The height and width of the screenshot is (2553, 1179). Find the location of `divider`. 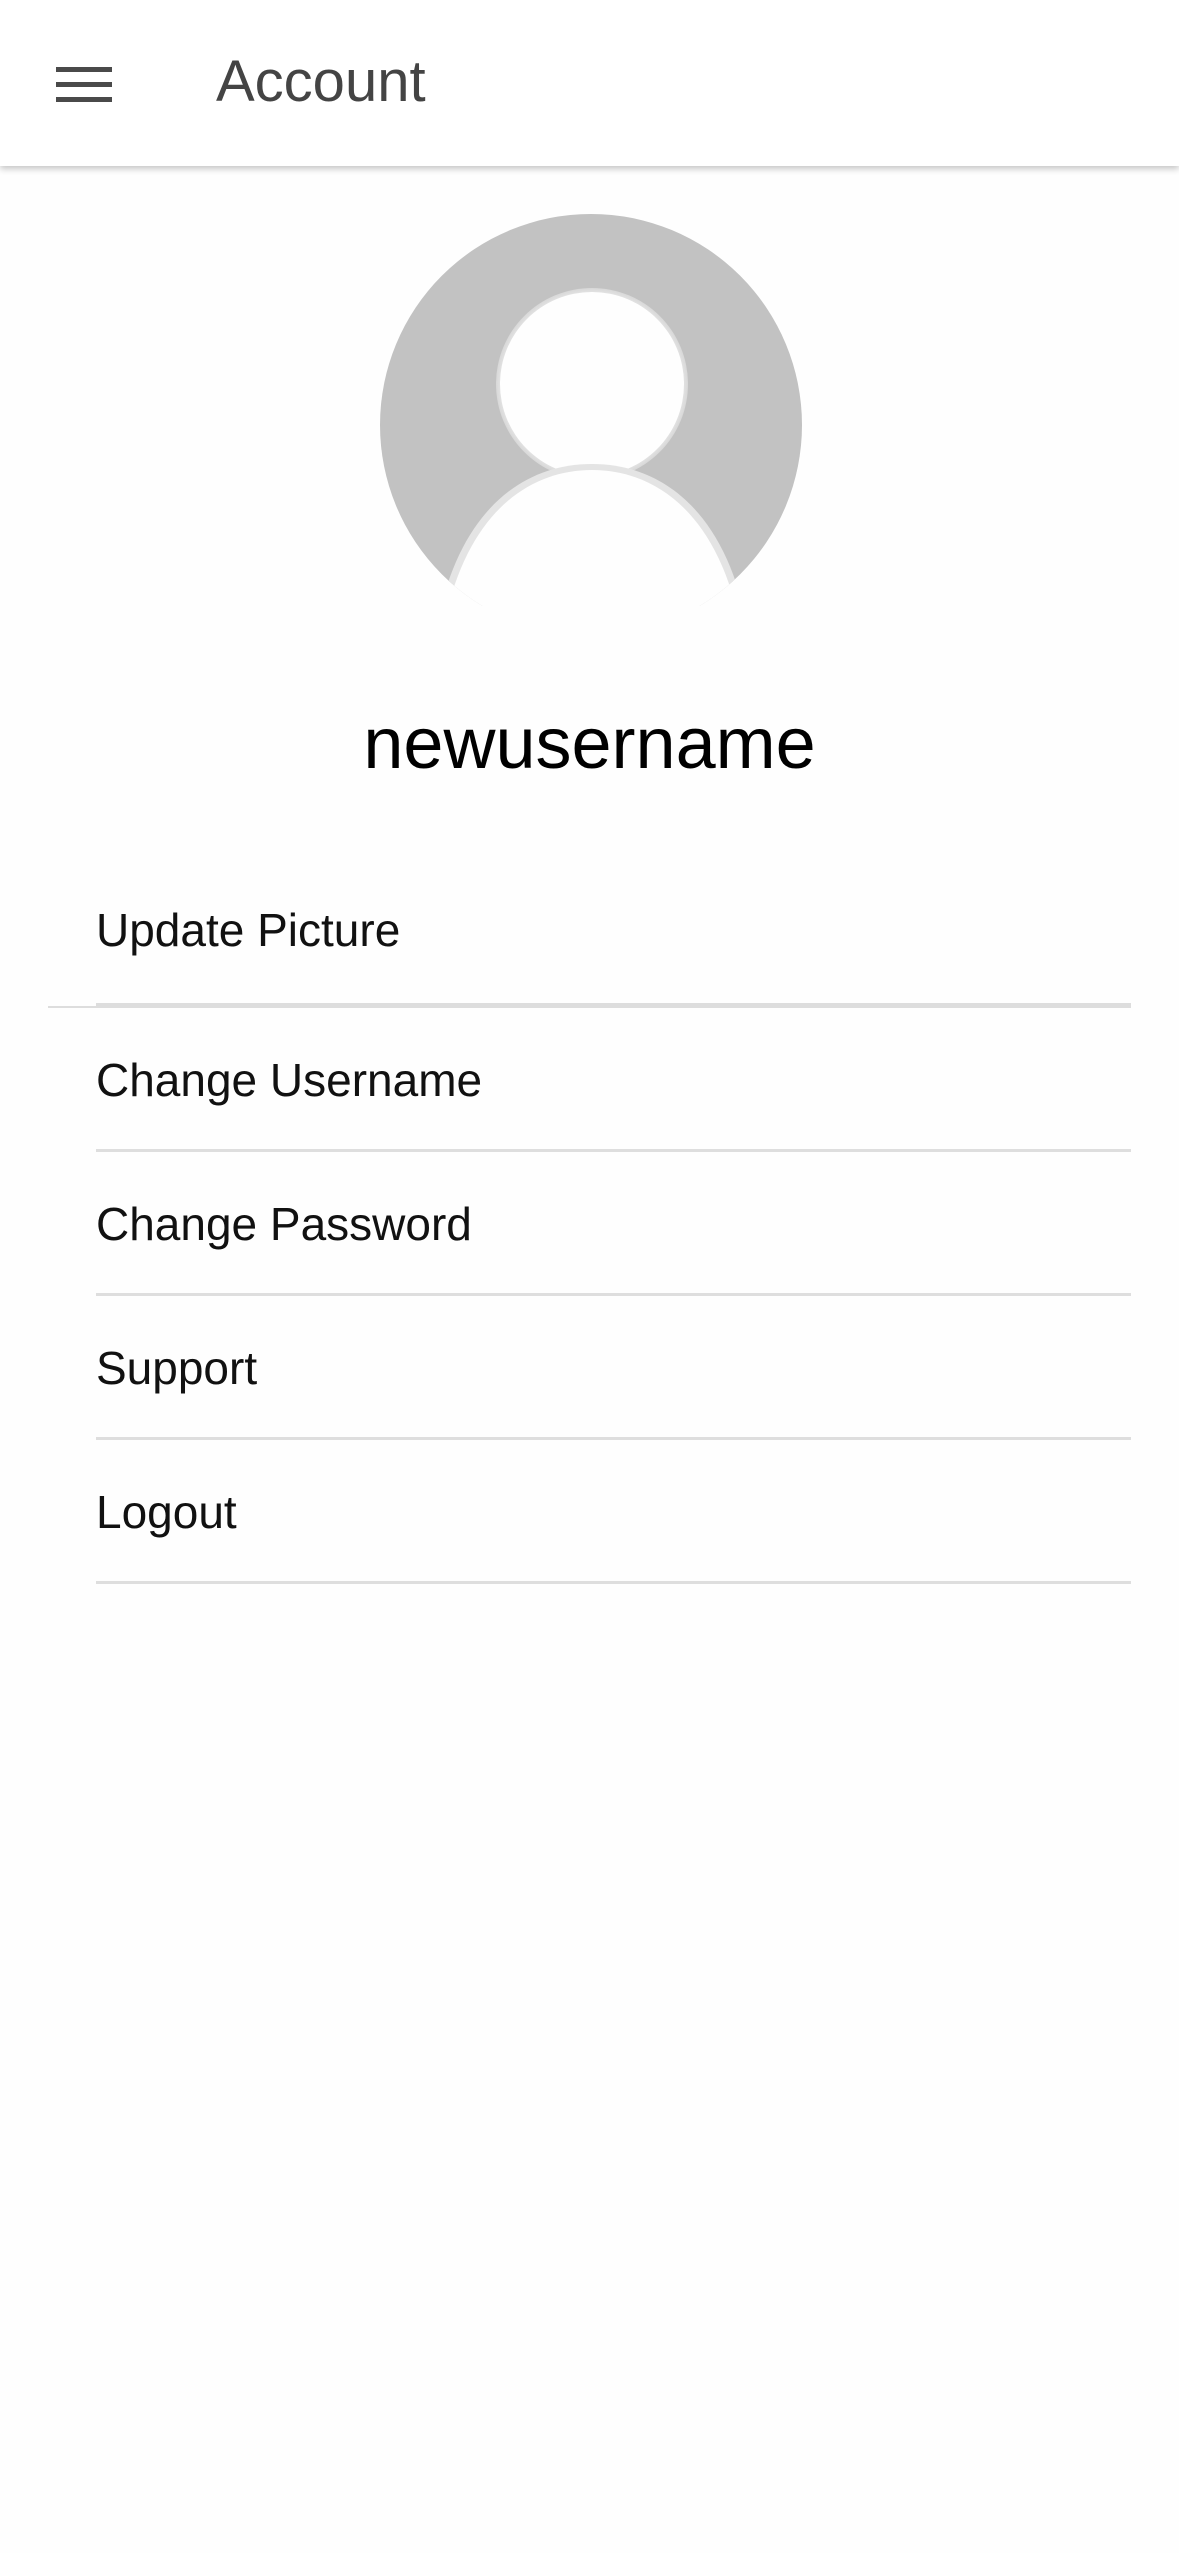

divider is located at coordinates (613, 1582).